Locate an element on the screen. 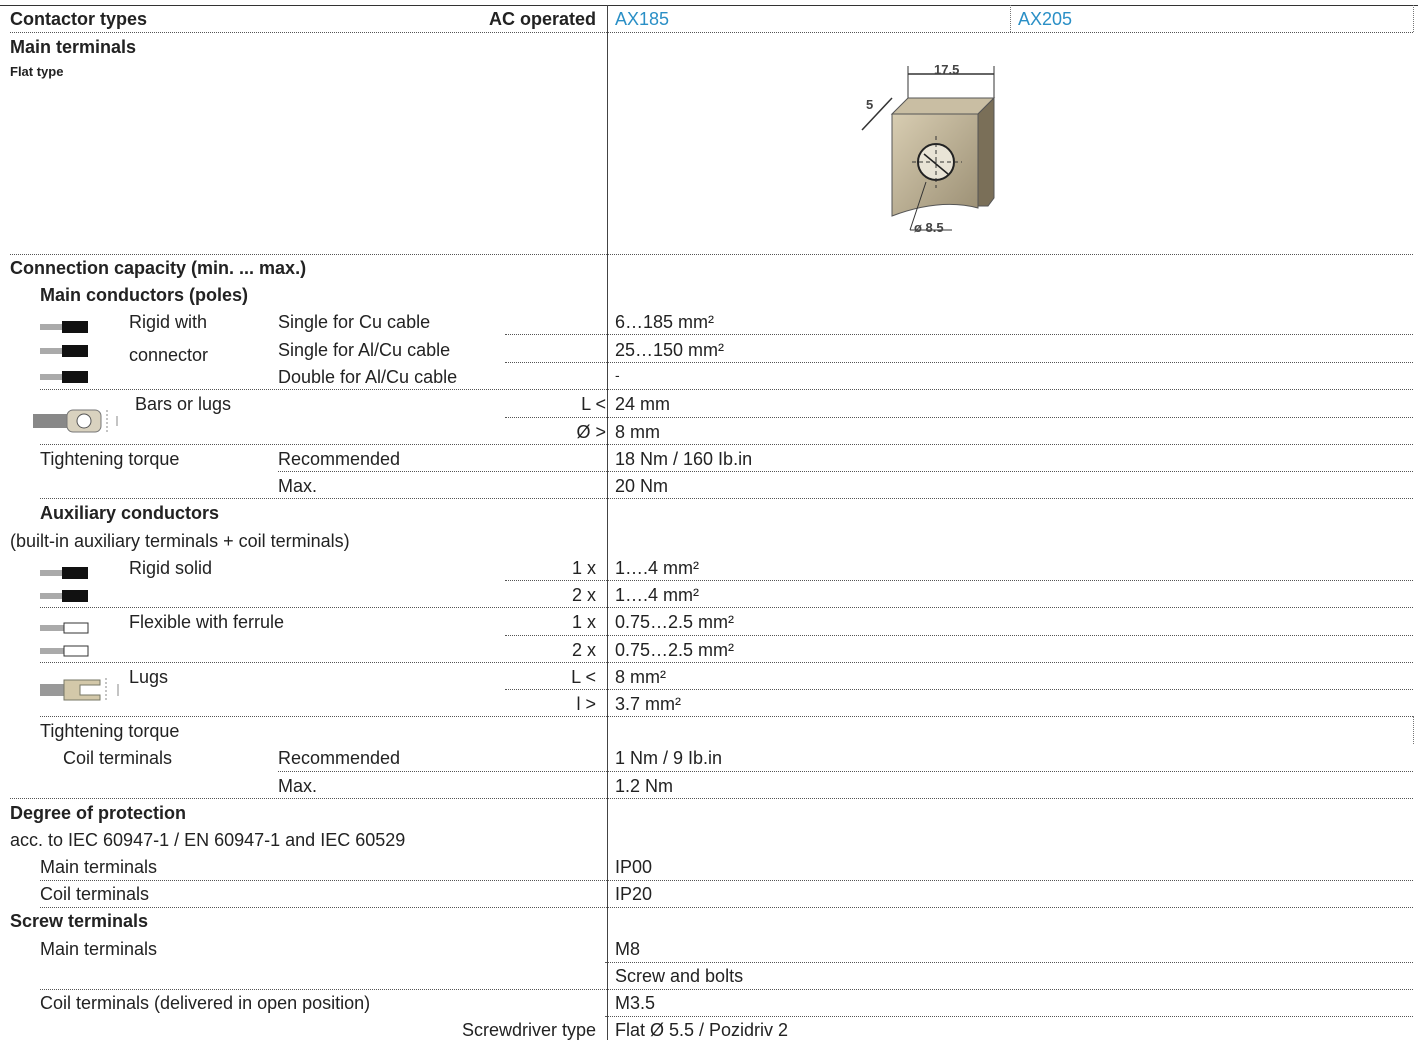  single-alcu-value: 25…150 mm² is located at coordinates (670, 350).